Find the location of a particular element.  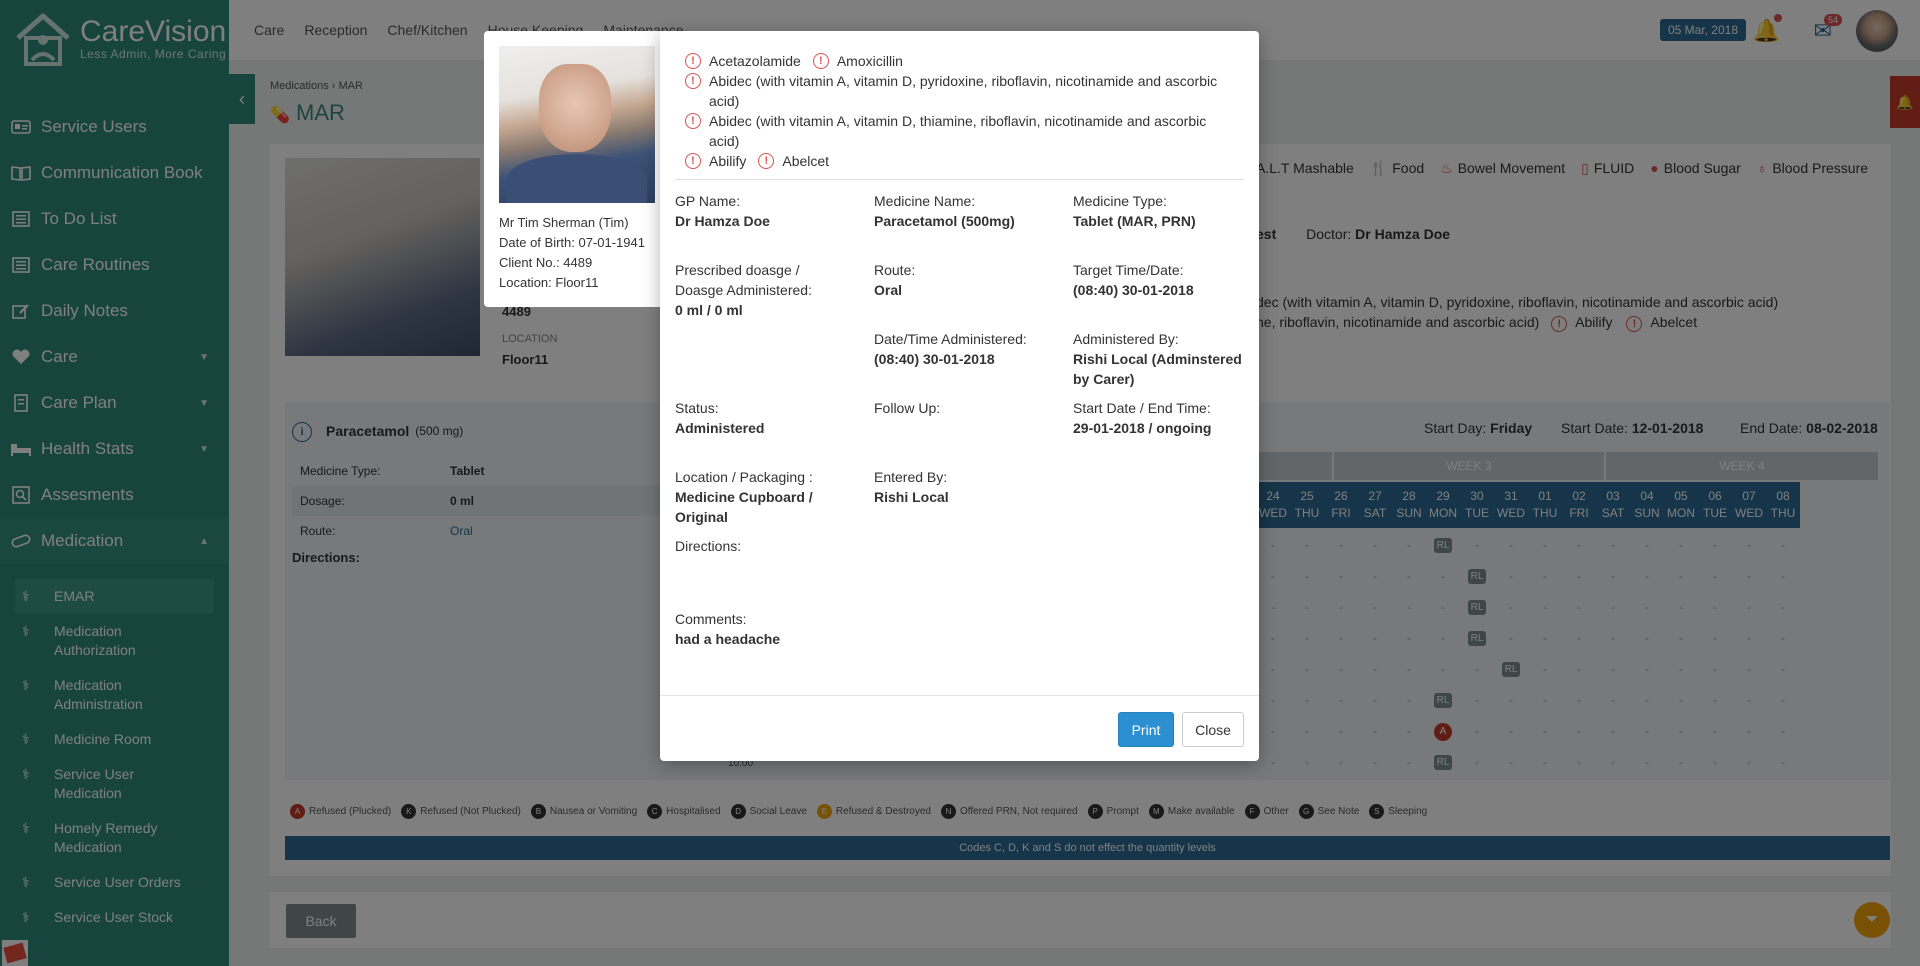

field-label: Directions: is located at coordinates (708, 546).